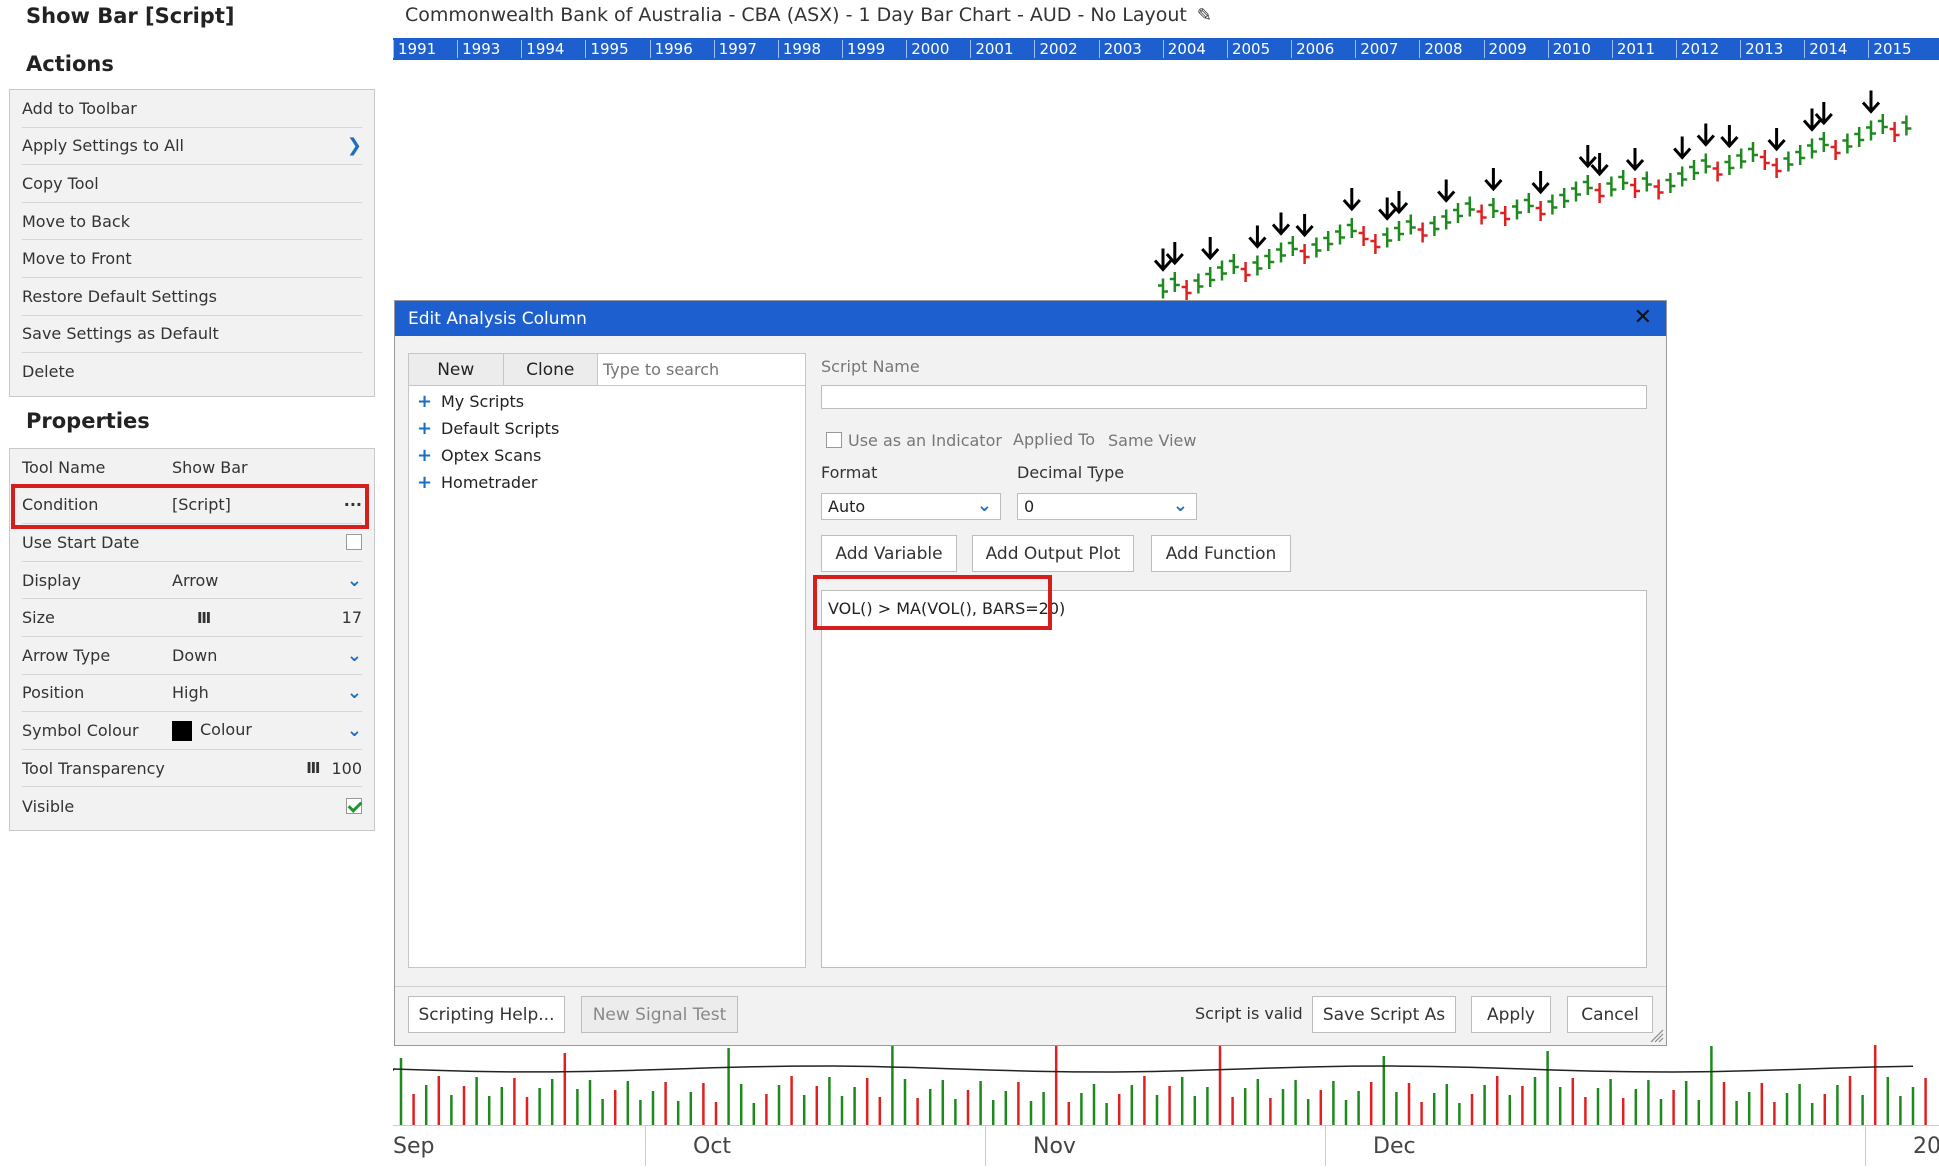 This screenshot has height=1171, width=1939. What do you see at coordinates (1204, 15) in the screenshot?
I see `pencil-icon: ✎` at bounding box center [1204, 15].